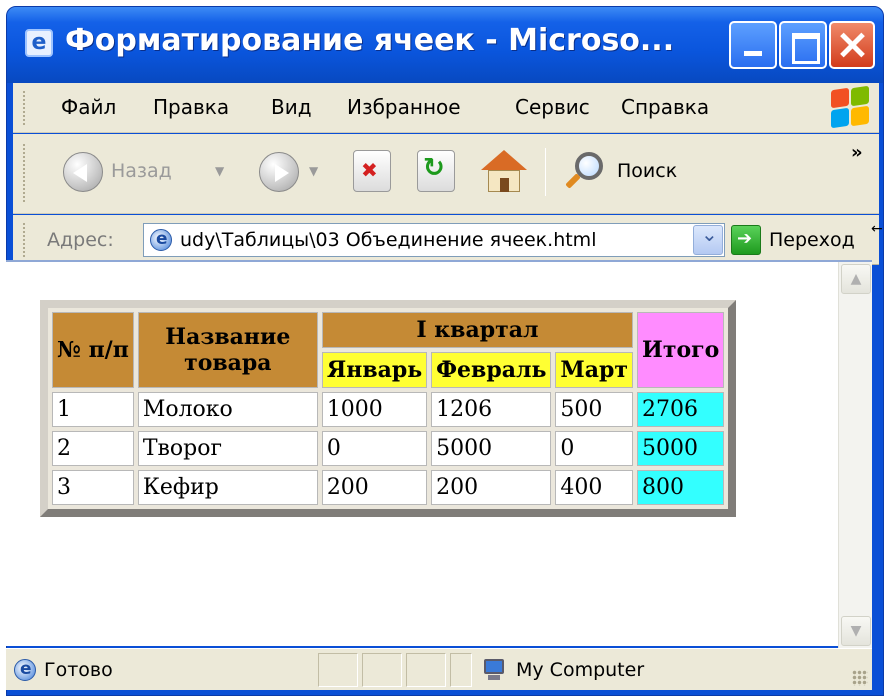 The height and width of the screenshot is (696, 890). I want to click on cell-jan: 1000, so click(374, 409).